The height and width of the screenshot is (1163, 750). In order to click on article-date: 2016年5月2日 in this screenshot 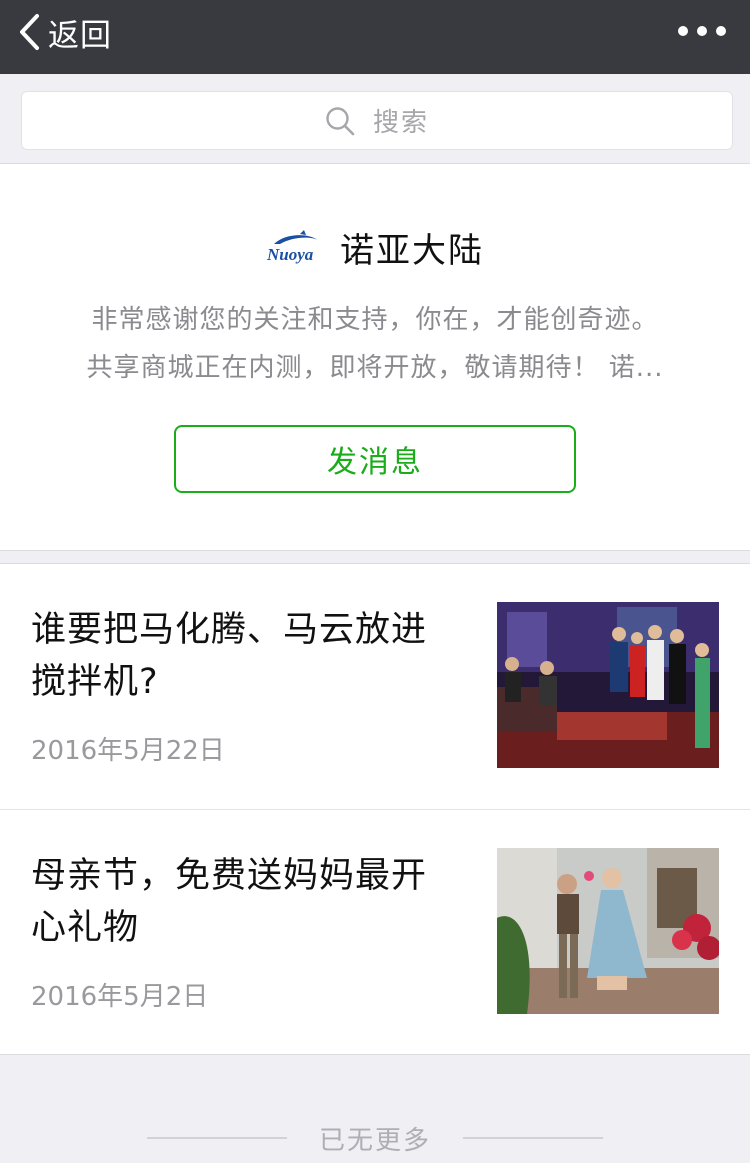, I will do `click(120, 997)`.